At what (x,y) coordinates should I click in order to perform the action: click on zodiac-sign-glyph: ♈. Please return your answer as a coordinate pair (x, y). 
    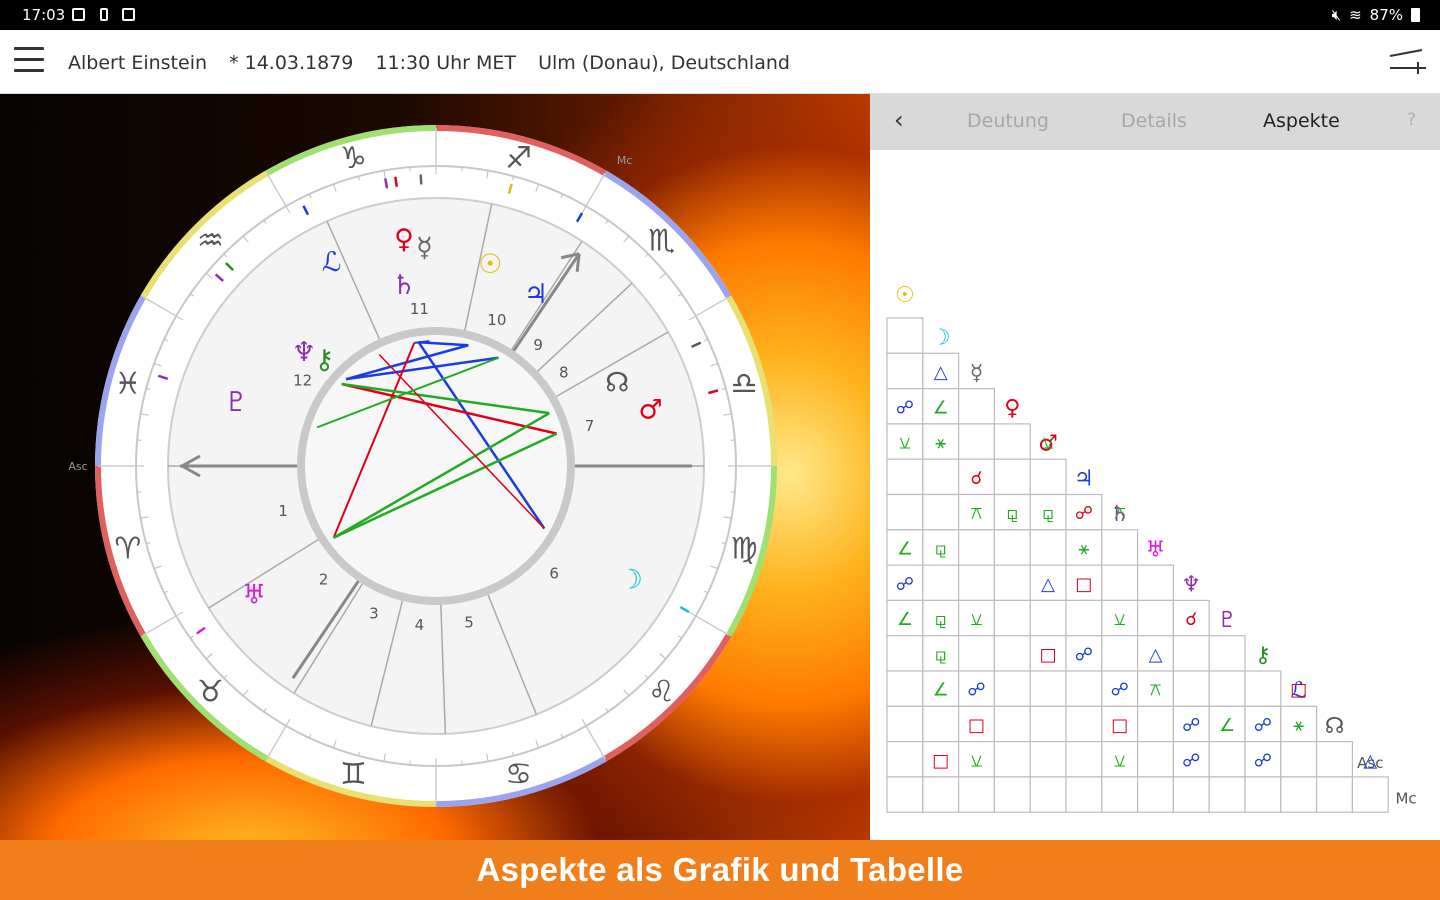
    Looking at the image, I should click on (127, 549).